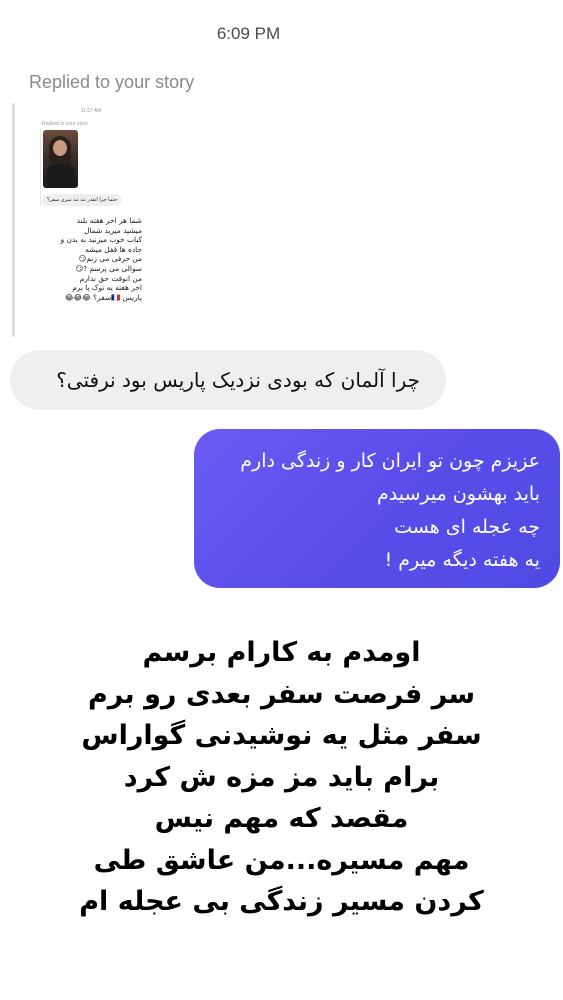 The width and height of the screenshot is (563, 1000). What do you see at coordinates (109, 220) in the screenshot?
I see `story-preview-line: شما هر اخر هفته بلند` at bounding box center [109, 220].